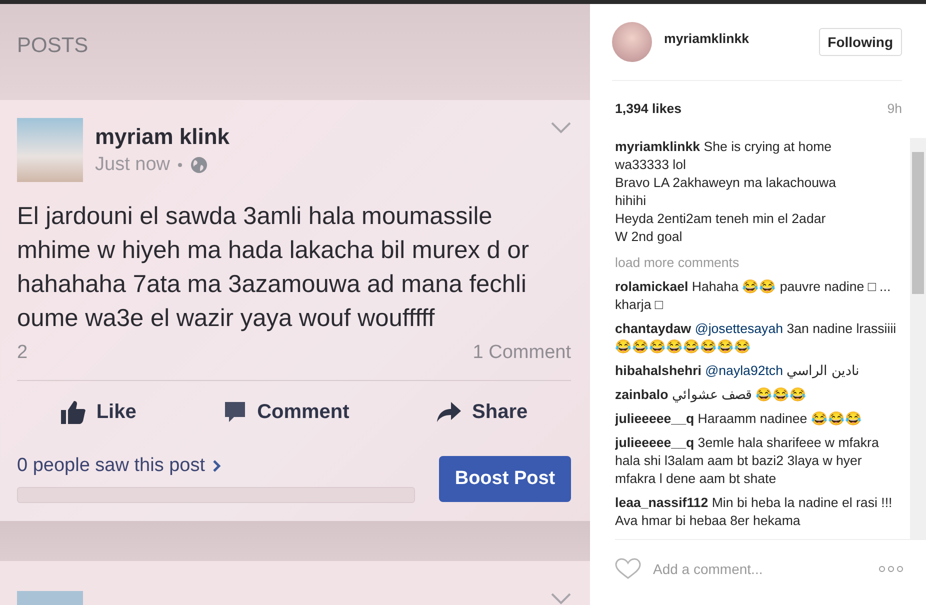 This screenshot has width=926, height=605. What do you see at coordinates (918, 338) in the screenshot?
I see `scrollbar` at bounding box center [918, 338].